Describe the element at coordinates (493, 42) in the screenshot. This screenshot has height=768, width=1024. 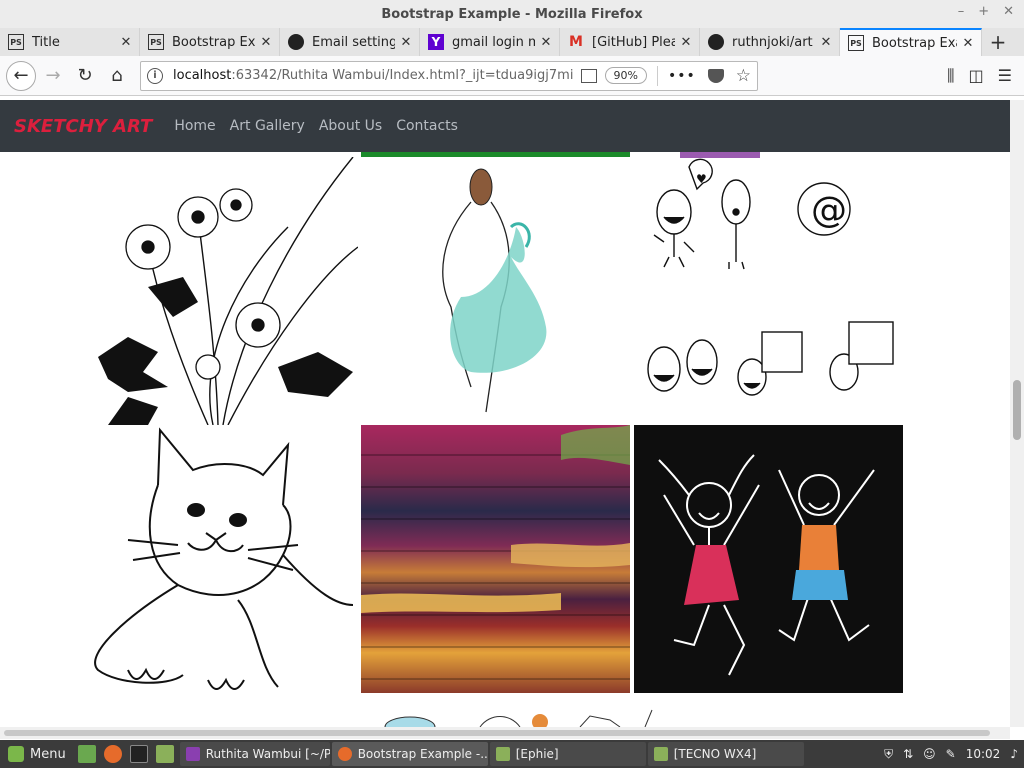
I see `tab-label: gmail login ma` at that location.